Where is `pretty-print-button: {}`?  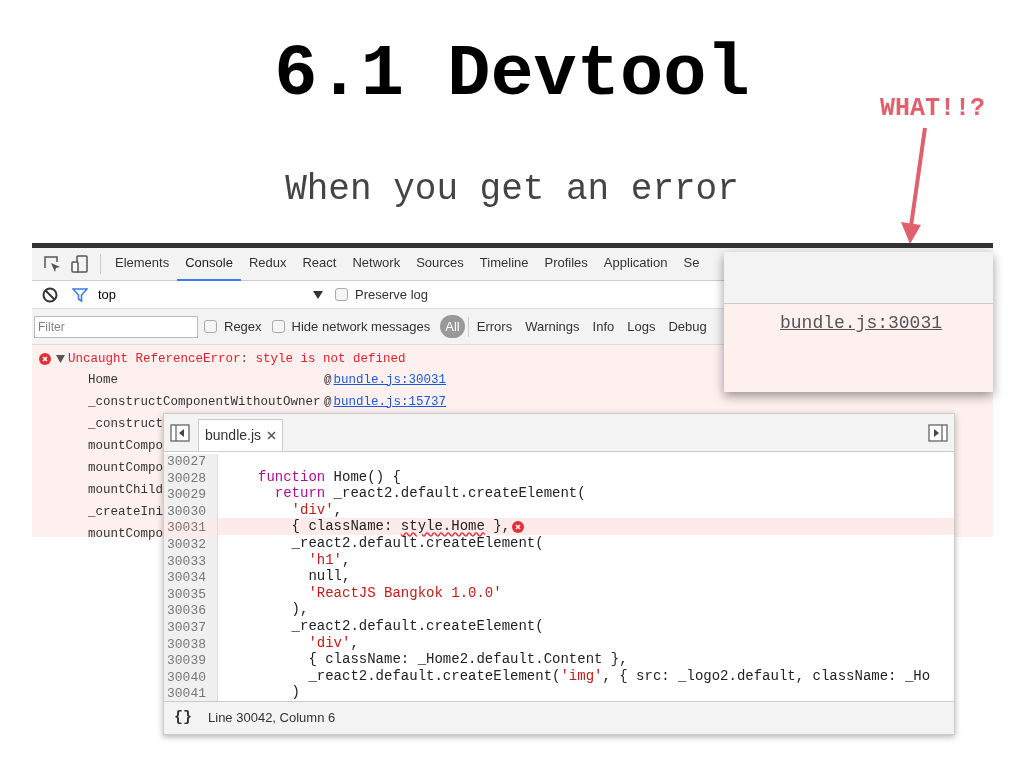 pretty-print-button: {} is located at coordinates (183, 718).